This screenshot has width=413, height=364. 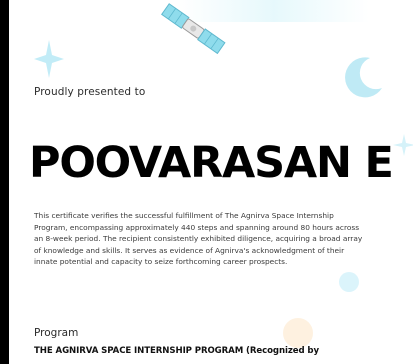 What do you see at coordinates (363, 77) in the screenshot?
I see `crescent-moon-icon` at bounding box center [363, 77].